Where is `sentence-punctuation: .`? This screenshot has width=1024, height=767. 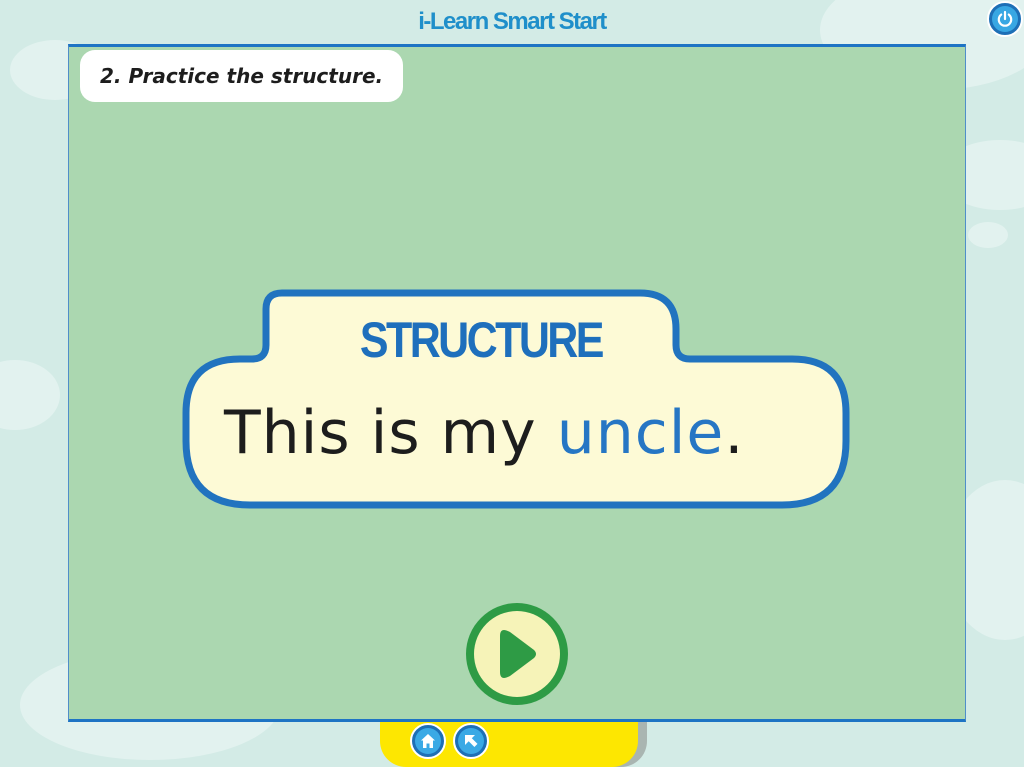 sentence-punctuation: . is located at coordinates (734, 433).